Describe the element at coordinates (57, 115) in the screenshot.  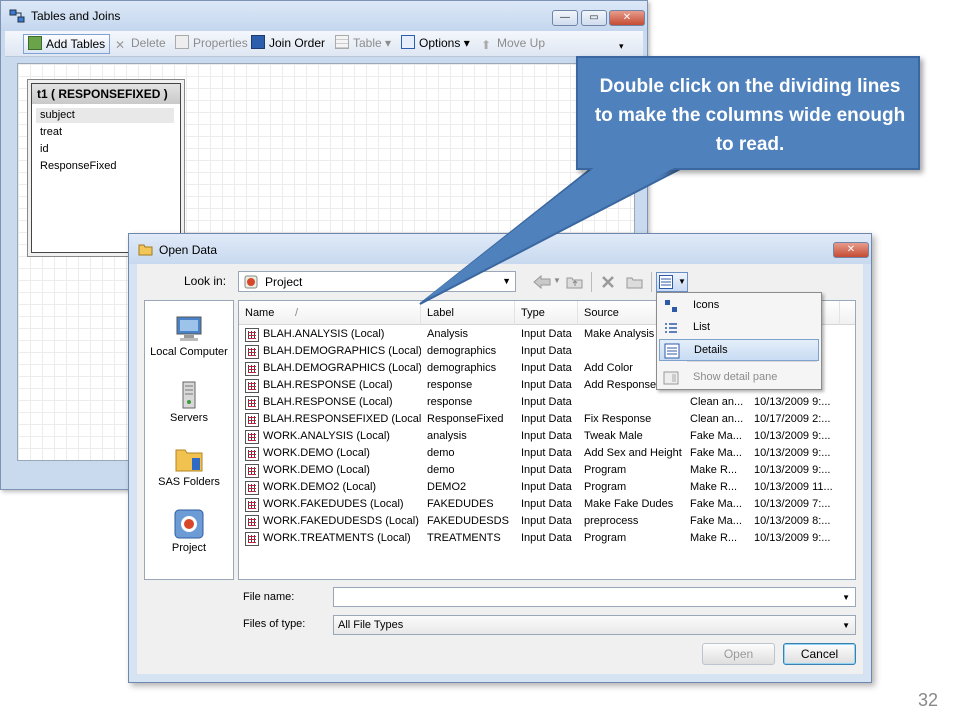
I see `column-item: subject` at that location.